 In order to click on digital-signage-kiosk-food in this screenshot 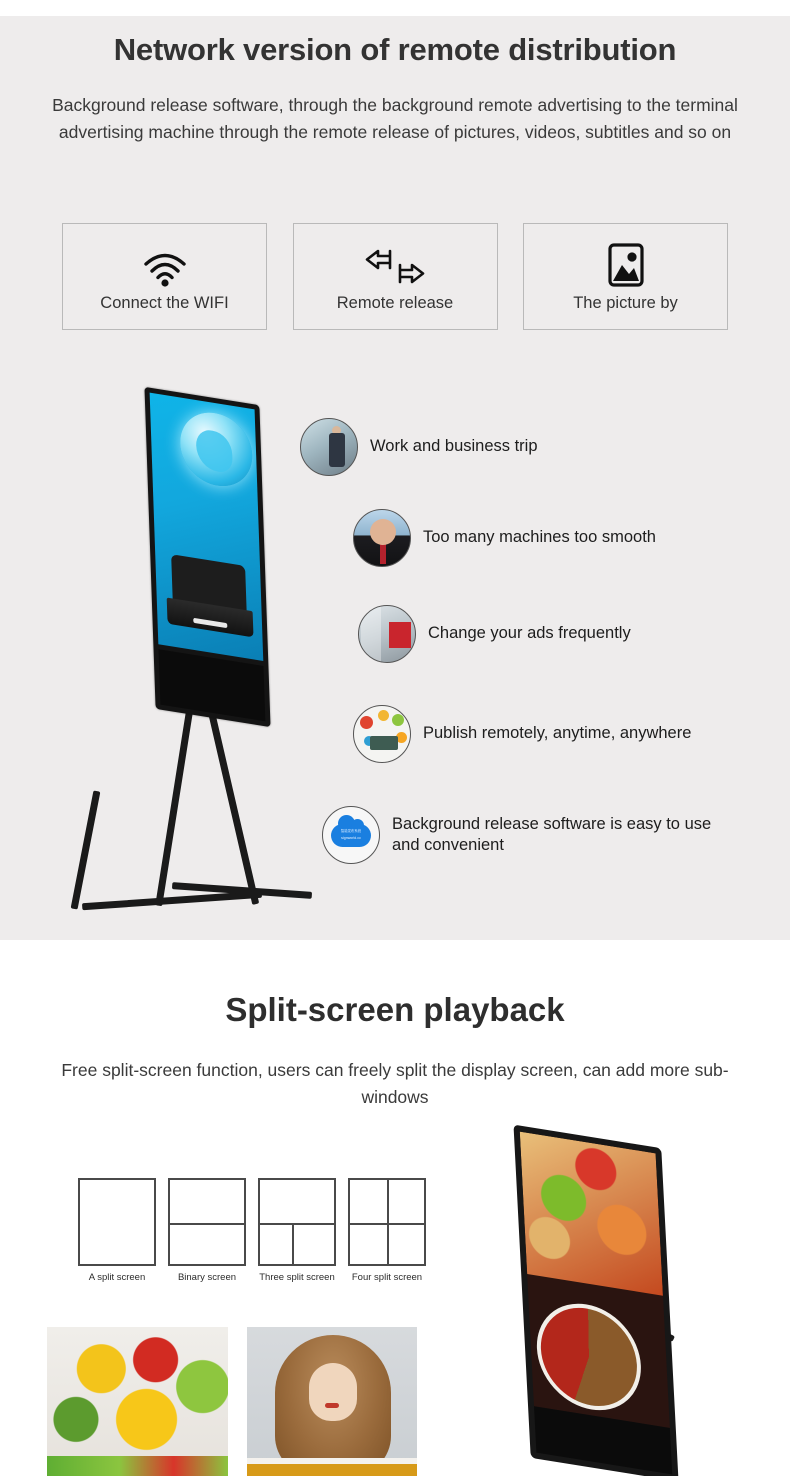, I will do `click(635, 1300)`.